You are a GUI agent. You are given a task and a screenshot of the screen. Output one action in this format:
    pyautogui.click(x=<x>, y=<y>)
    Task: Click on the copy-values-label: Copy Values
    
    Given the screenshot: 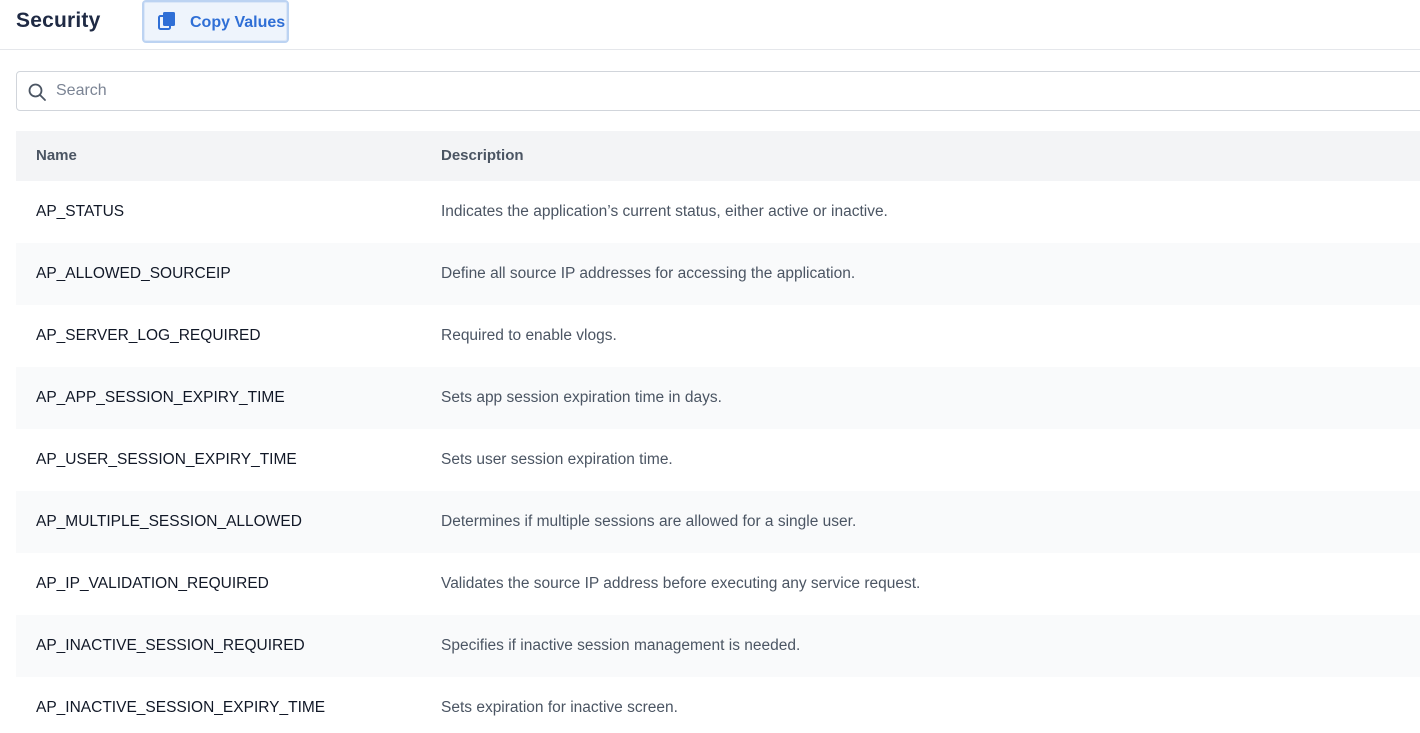 What is the action you would take?
    pyautogui.click(x=238, y=22)
    